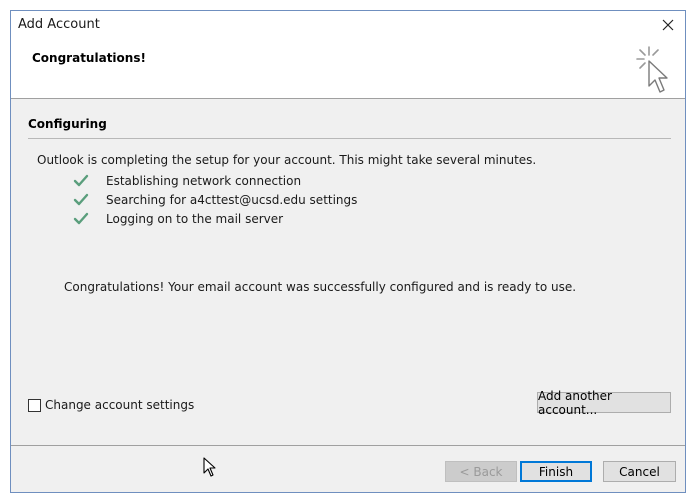 The image size is (697, 502). What do you see at coordinates (232, 200) in the screenshot?
I see `step-label: Searching for a4cttest@ucsd.edu settings` at bounding box center [232, 200].